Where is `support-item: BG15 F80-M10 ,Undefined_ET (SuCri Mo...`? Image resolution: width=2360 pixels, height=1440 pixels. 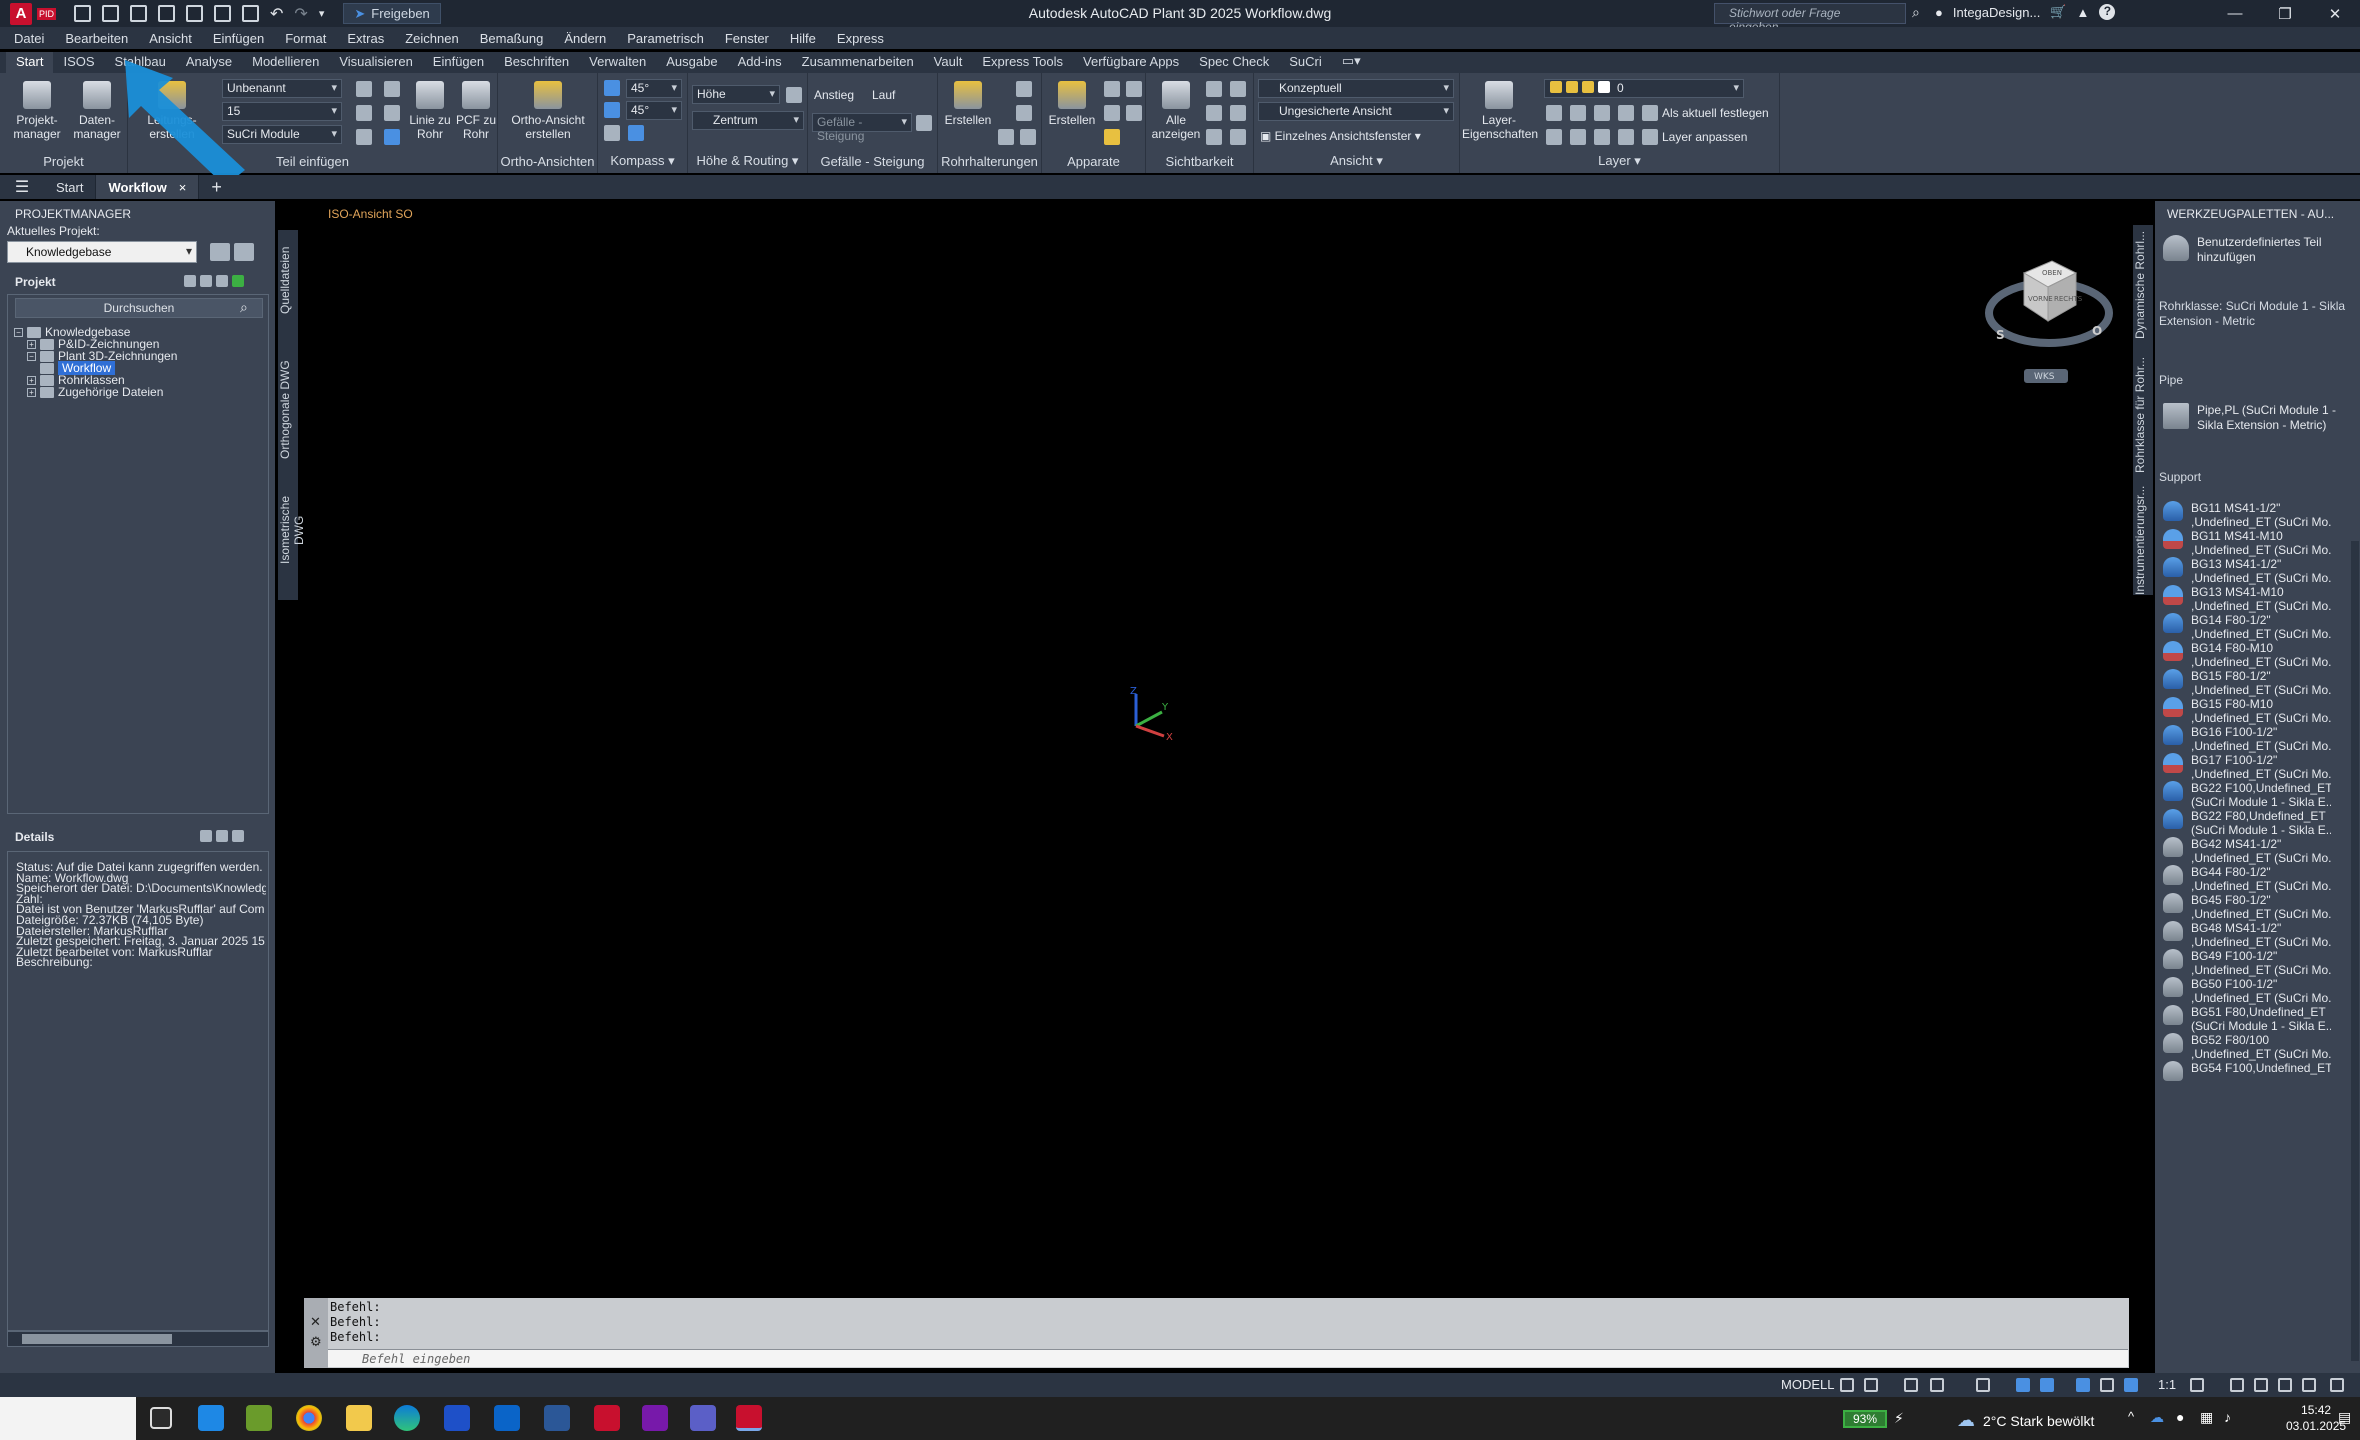
support-item: BG15 F80-M10 ,Undefined_ET (SuCri Mo... is located at coordinates (2250, 711).